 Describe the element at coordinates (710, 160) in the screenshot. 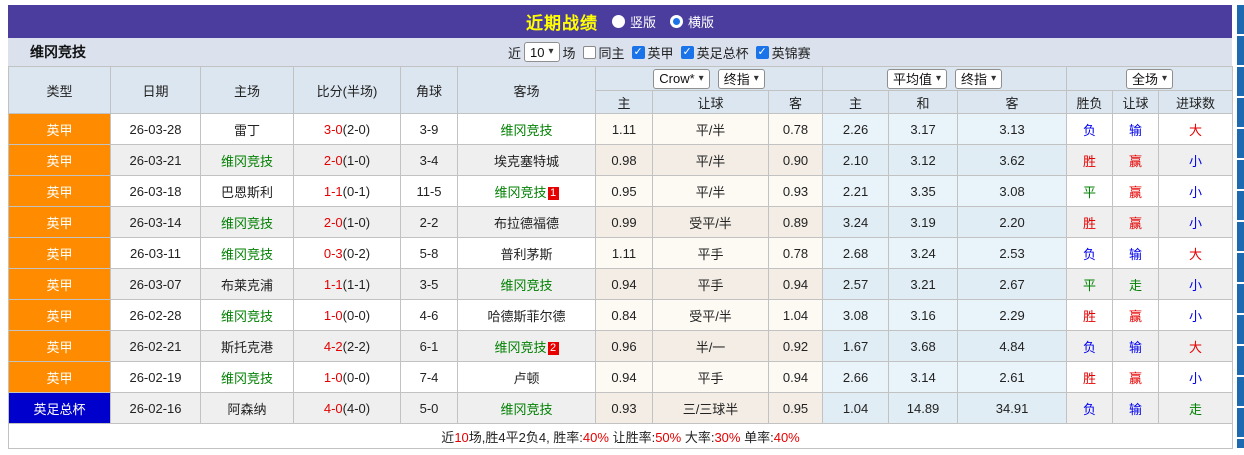

I see `crow-handicap-cell: 平/半` at that location.